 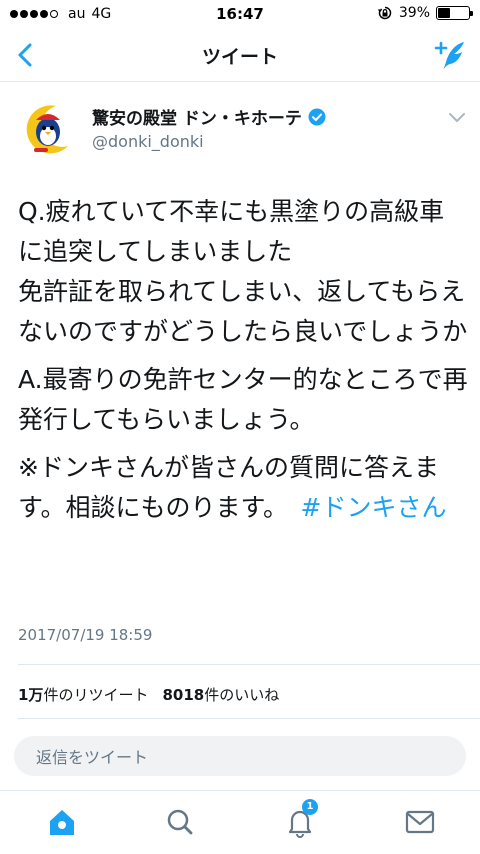 I want to click on status-right: 39%, so click(x=425, y=13).